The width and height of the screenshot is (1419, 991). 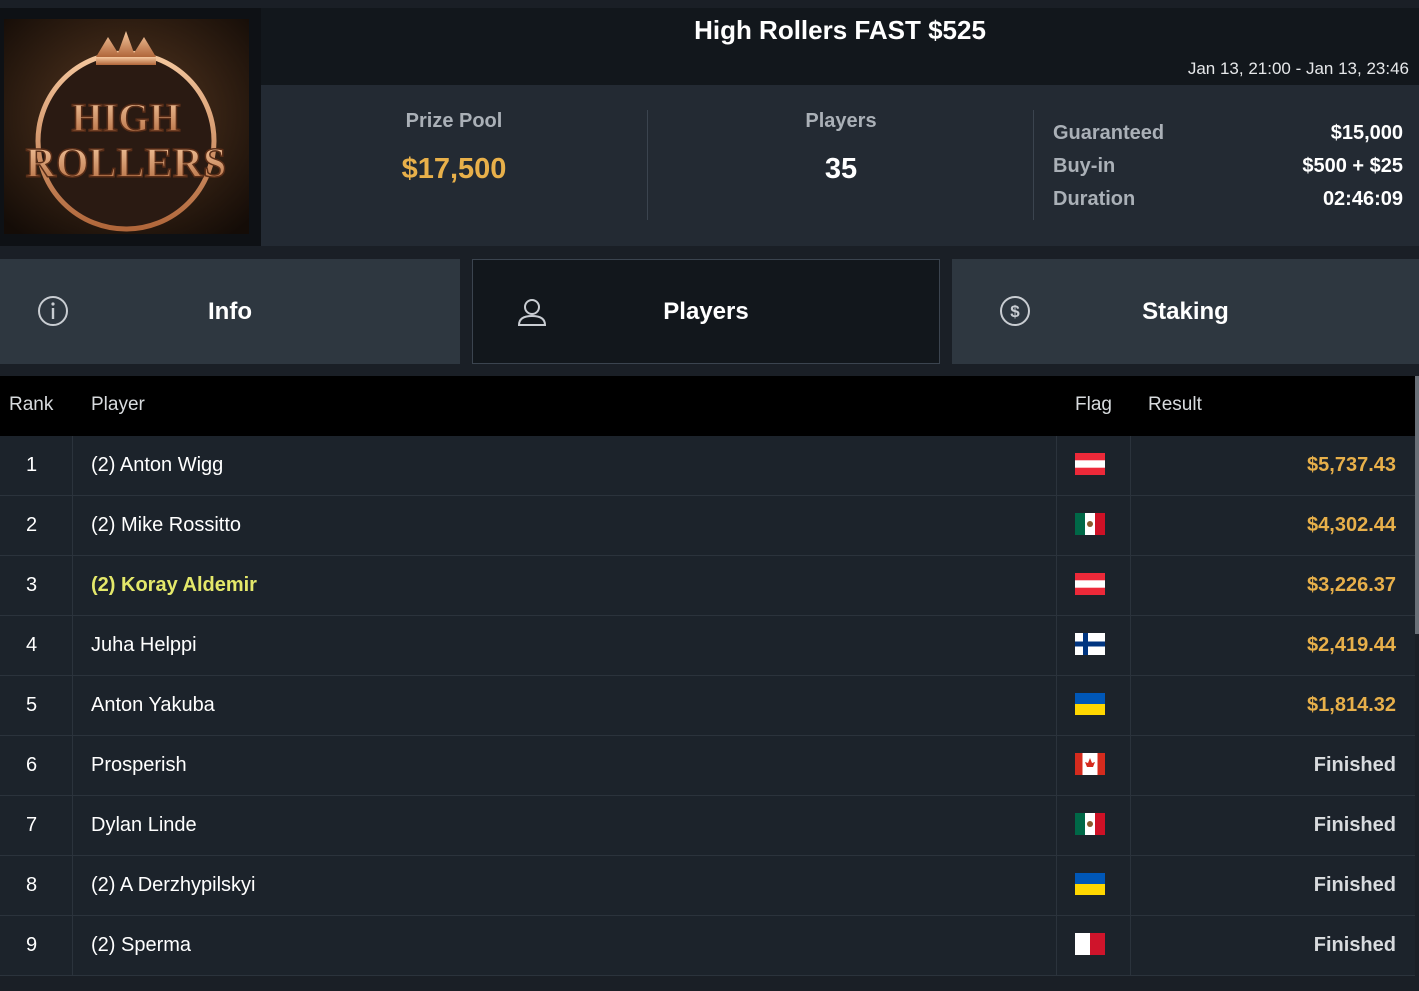 I want to click on duration-value: 02:46:09, so click(x=1362, y=199).